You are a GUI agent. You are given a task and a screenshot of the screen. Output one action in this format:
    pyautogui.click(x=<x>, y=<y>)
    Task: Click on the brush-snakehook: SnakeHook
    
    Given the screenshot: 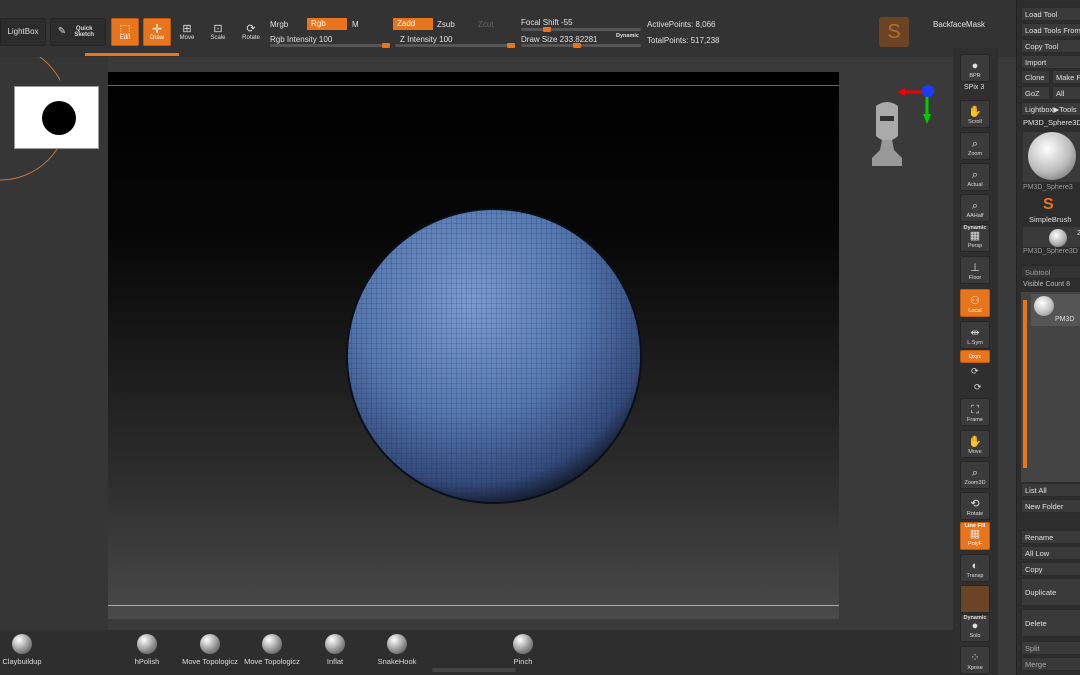 What is the action you would take?
    pyautogui.click(x=397, y=650)
    